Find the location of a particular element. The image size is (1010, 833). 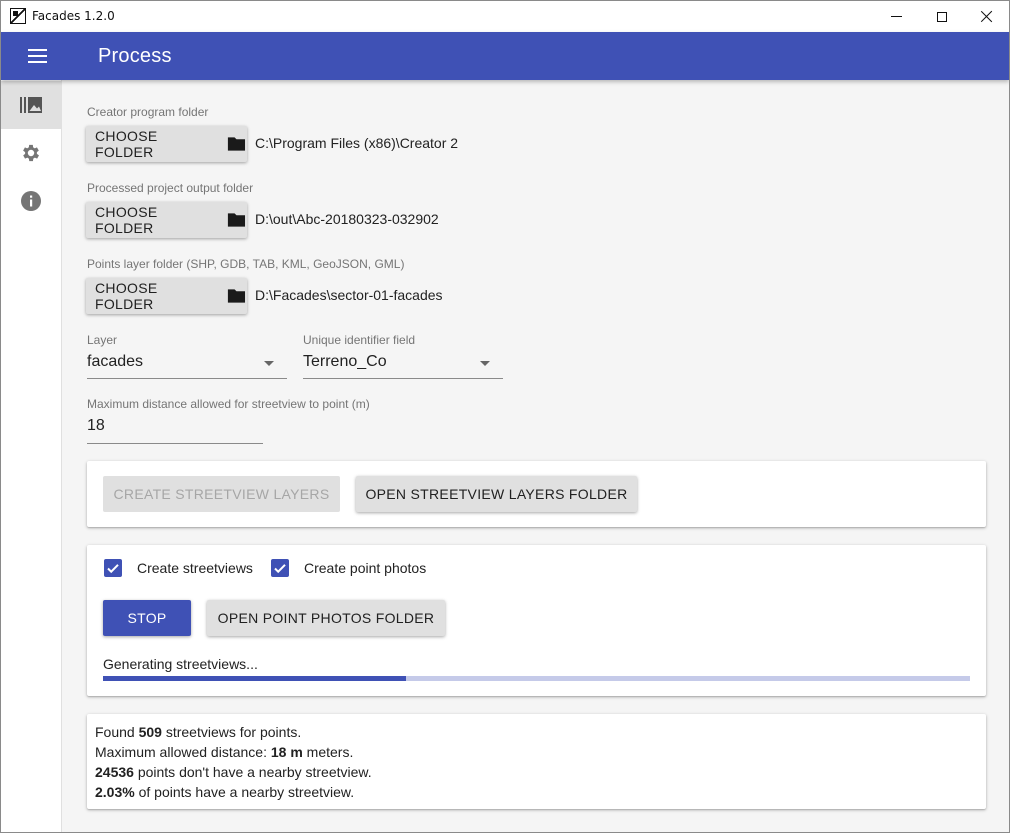

maximize-button is located at coordinates (942, 16).